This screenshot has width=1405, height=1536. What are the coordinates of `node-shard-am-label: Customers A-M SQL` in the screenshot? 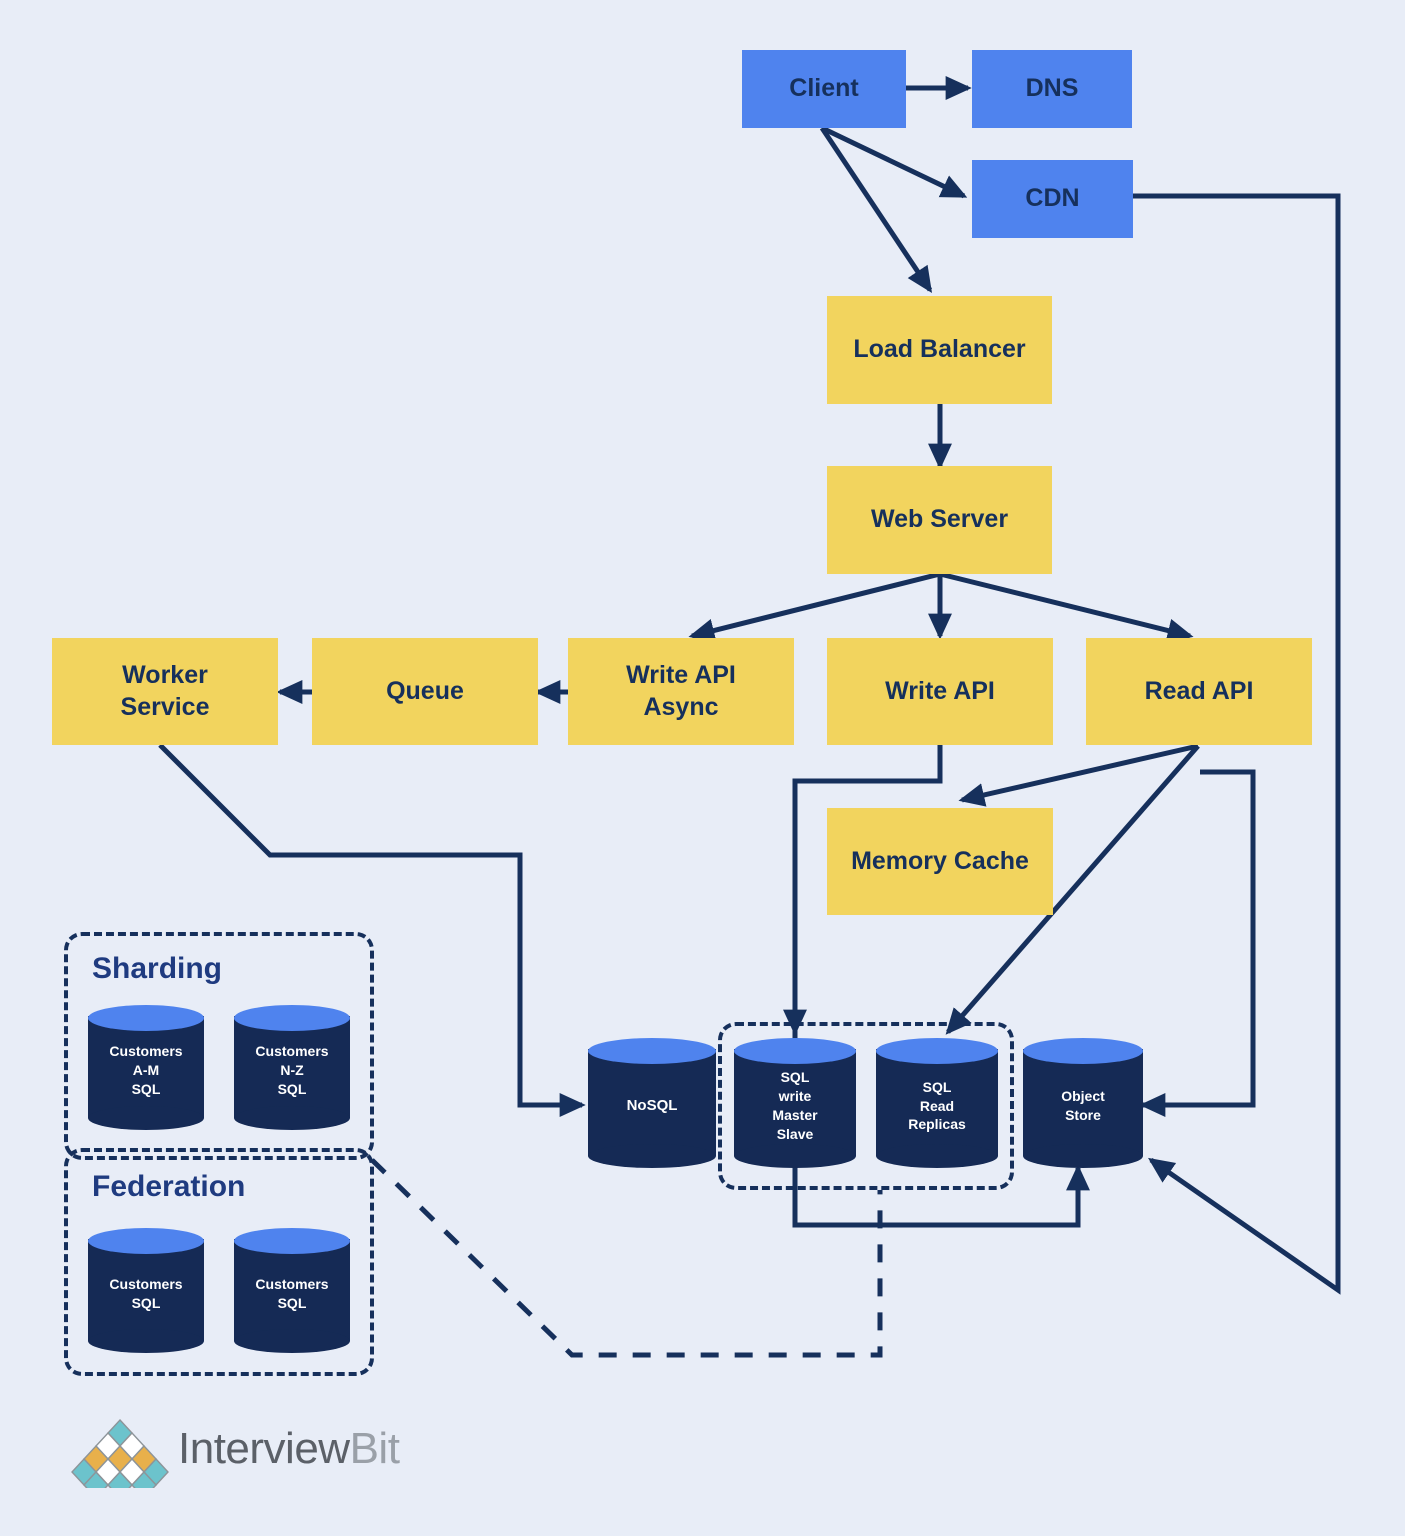 It's located at (146, 1070).